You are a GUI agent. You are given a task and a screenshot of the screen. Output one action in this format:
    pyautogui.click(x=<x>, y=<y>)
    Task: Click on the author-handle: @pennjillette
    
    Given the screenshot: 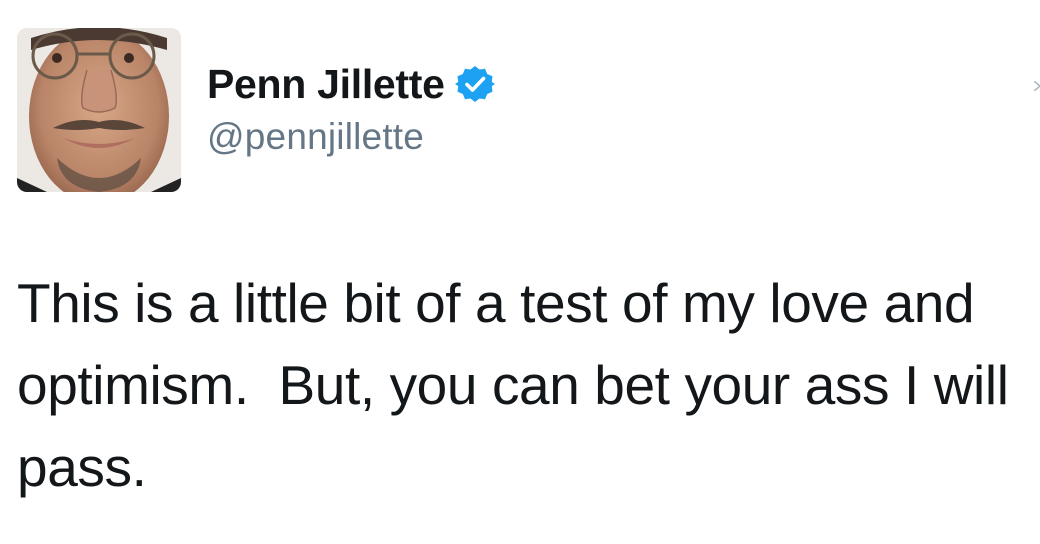 What is the action you would take?
    pyautogui.click(x=351, y=137)
    